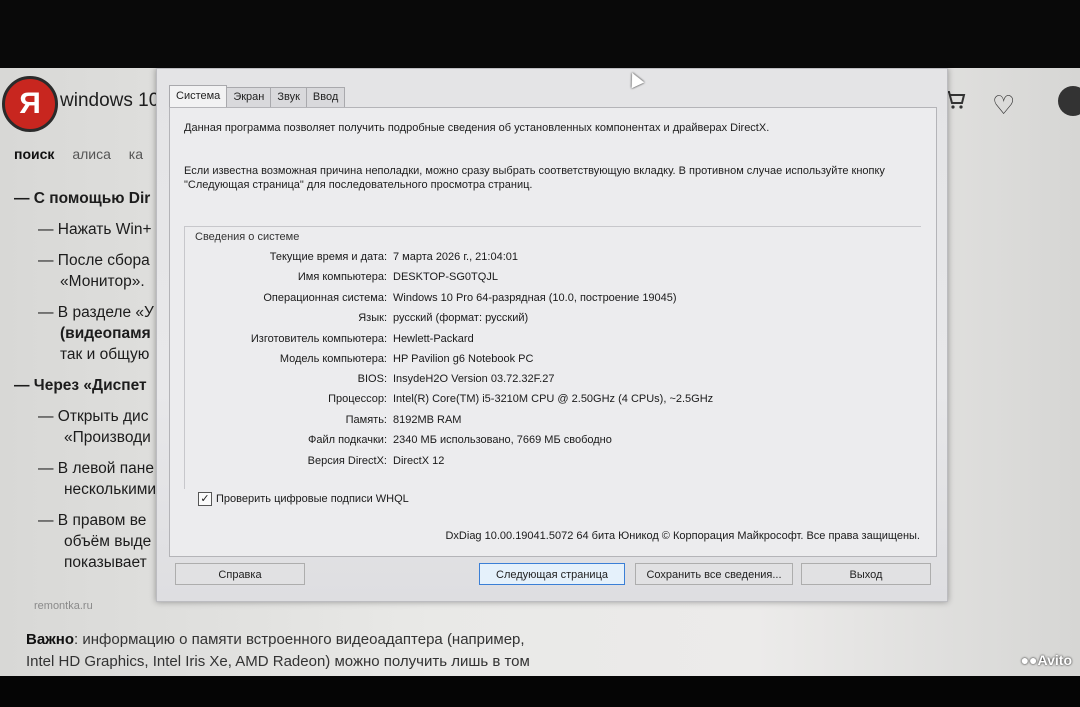 The image size is (1080, 707). Describe the element at coordinates (342, 277) in the screenshot. I see `info-label: Имя компьютера:` at that location.